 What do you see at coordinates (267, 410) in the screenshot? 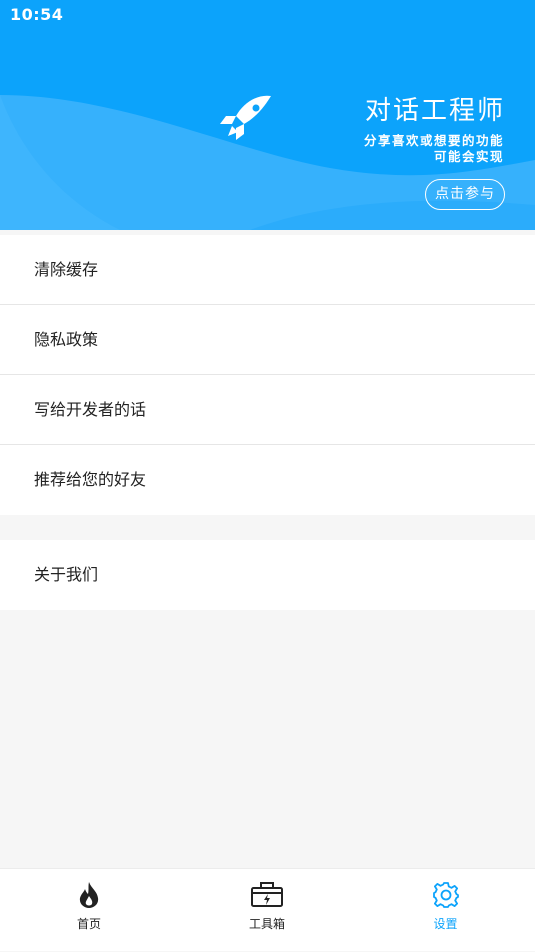
I see `message-to-developer-item: 写给开发者的话` at bounding box center [267, 410].